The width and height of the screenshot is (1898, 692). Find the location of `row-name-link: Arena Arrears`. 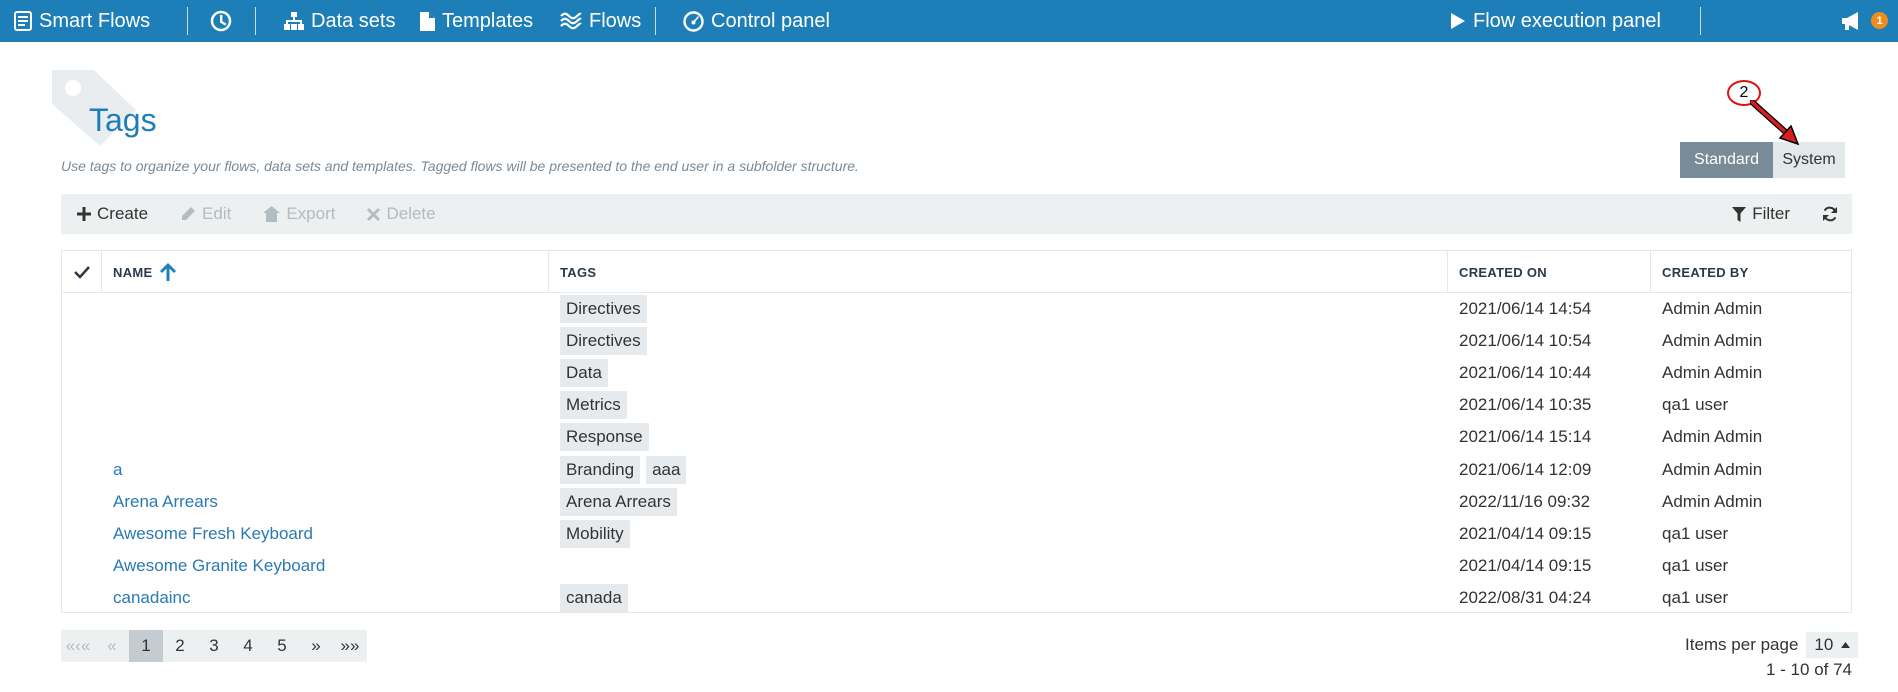

row-name-link: Arena Arrears is located at coordinates (165, 502).